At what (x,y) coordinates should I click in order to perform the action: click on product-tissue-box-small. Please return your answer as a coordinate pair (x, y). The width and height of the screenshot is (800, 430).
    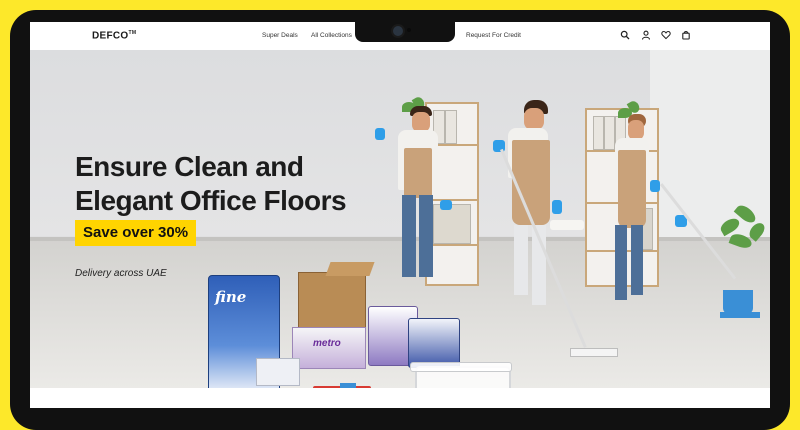
    Looking at the image, I should click on (278, 372).